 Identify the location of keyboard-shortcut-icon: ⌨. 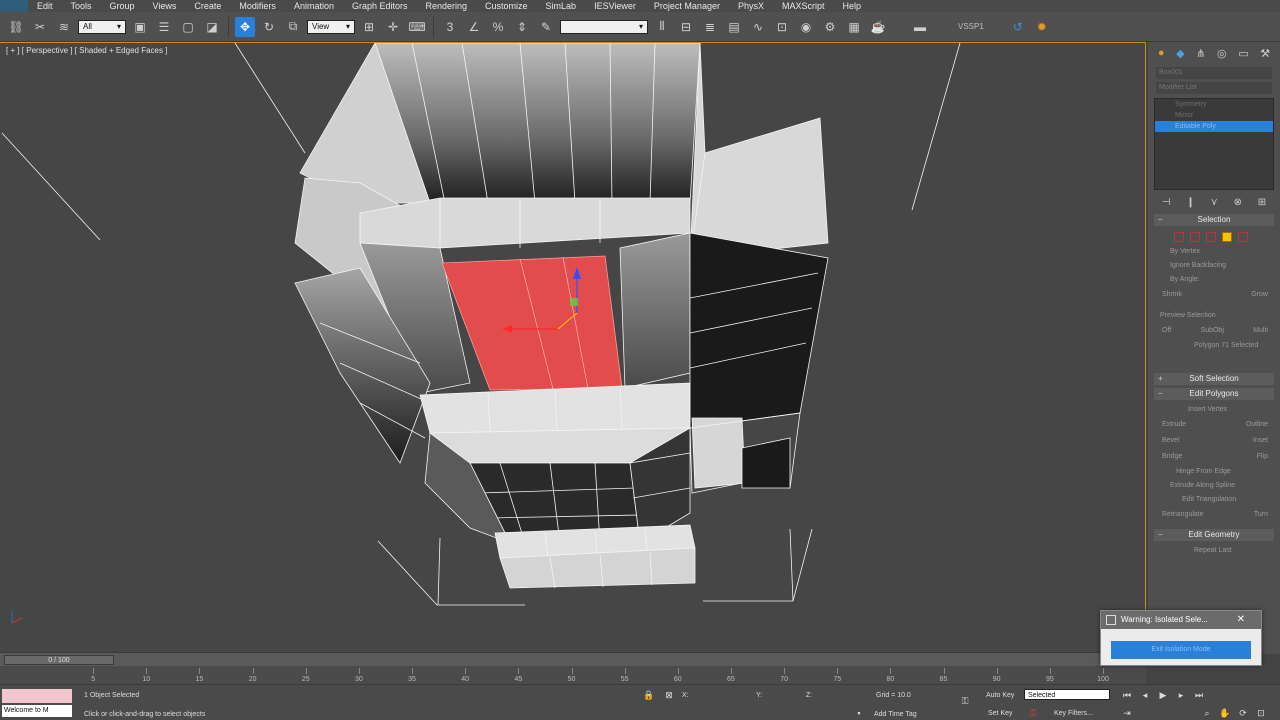
(417, 27).